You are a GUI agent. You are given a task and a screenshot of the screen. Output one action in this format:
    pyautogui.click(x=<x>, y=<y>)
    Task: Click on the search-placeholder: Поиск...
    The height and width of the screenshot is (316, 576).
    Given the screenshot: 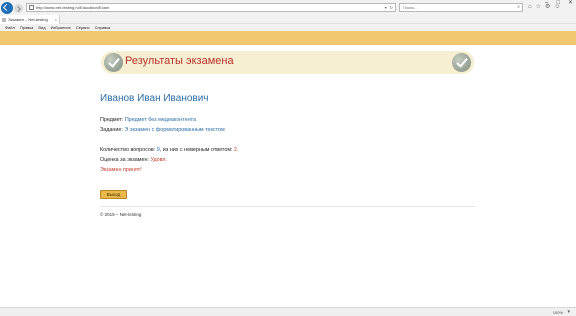 What is the action you would take?
    pyautogui.click(x=410, y=7)
    